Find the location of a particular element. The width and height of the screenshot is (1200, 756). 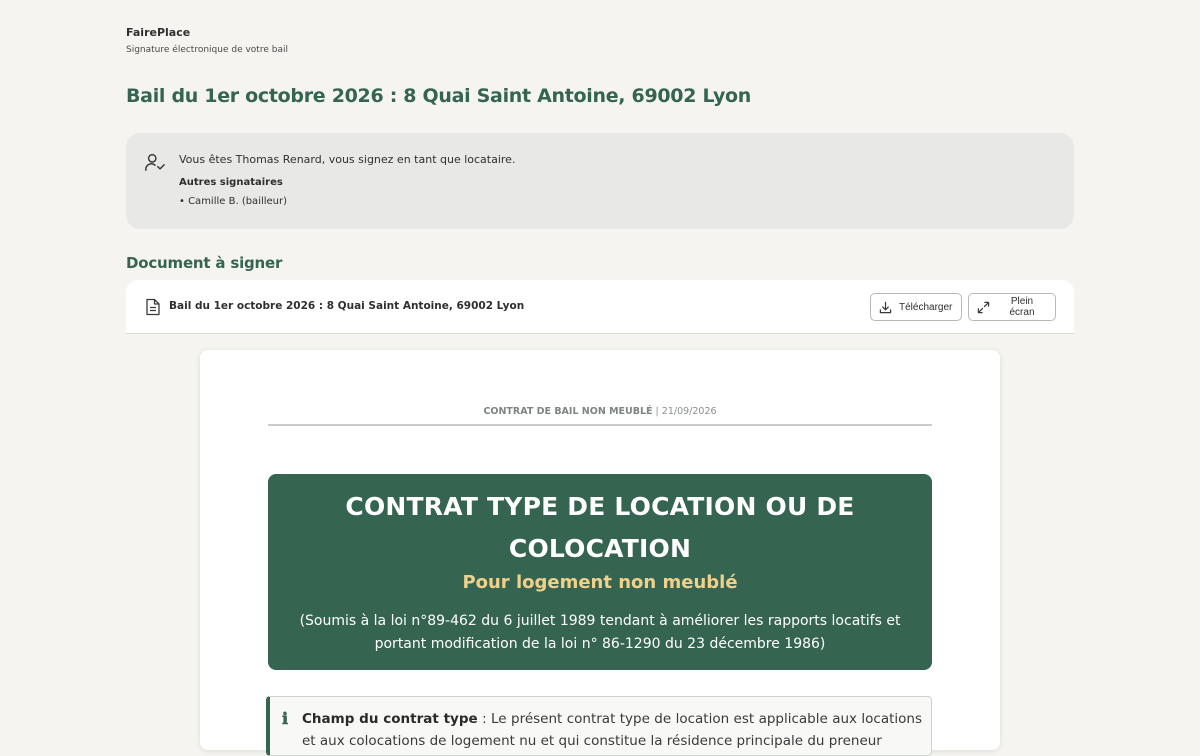

document-page-header: CONTRAT DE BAIL NON MEUBLÉ | 21/09/2026 is located at coordinates (600, 416).